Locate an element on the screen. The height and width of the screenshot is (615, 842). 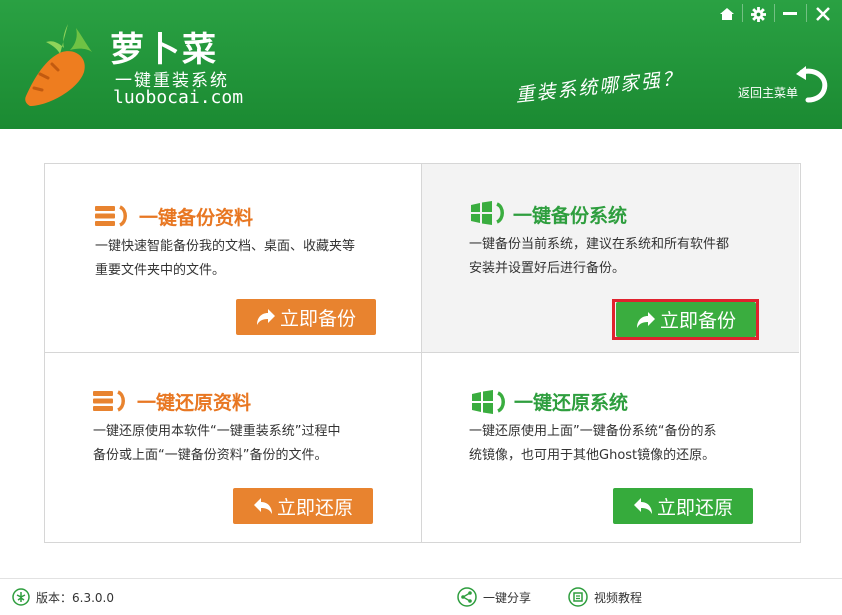
card-description: 一键备份当前系统，建议在系统和所有软件都 安装并设置好后进行备份。 is located at coordinates (619, 257).